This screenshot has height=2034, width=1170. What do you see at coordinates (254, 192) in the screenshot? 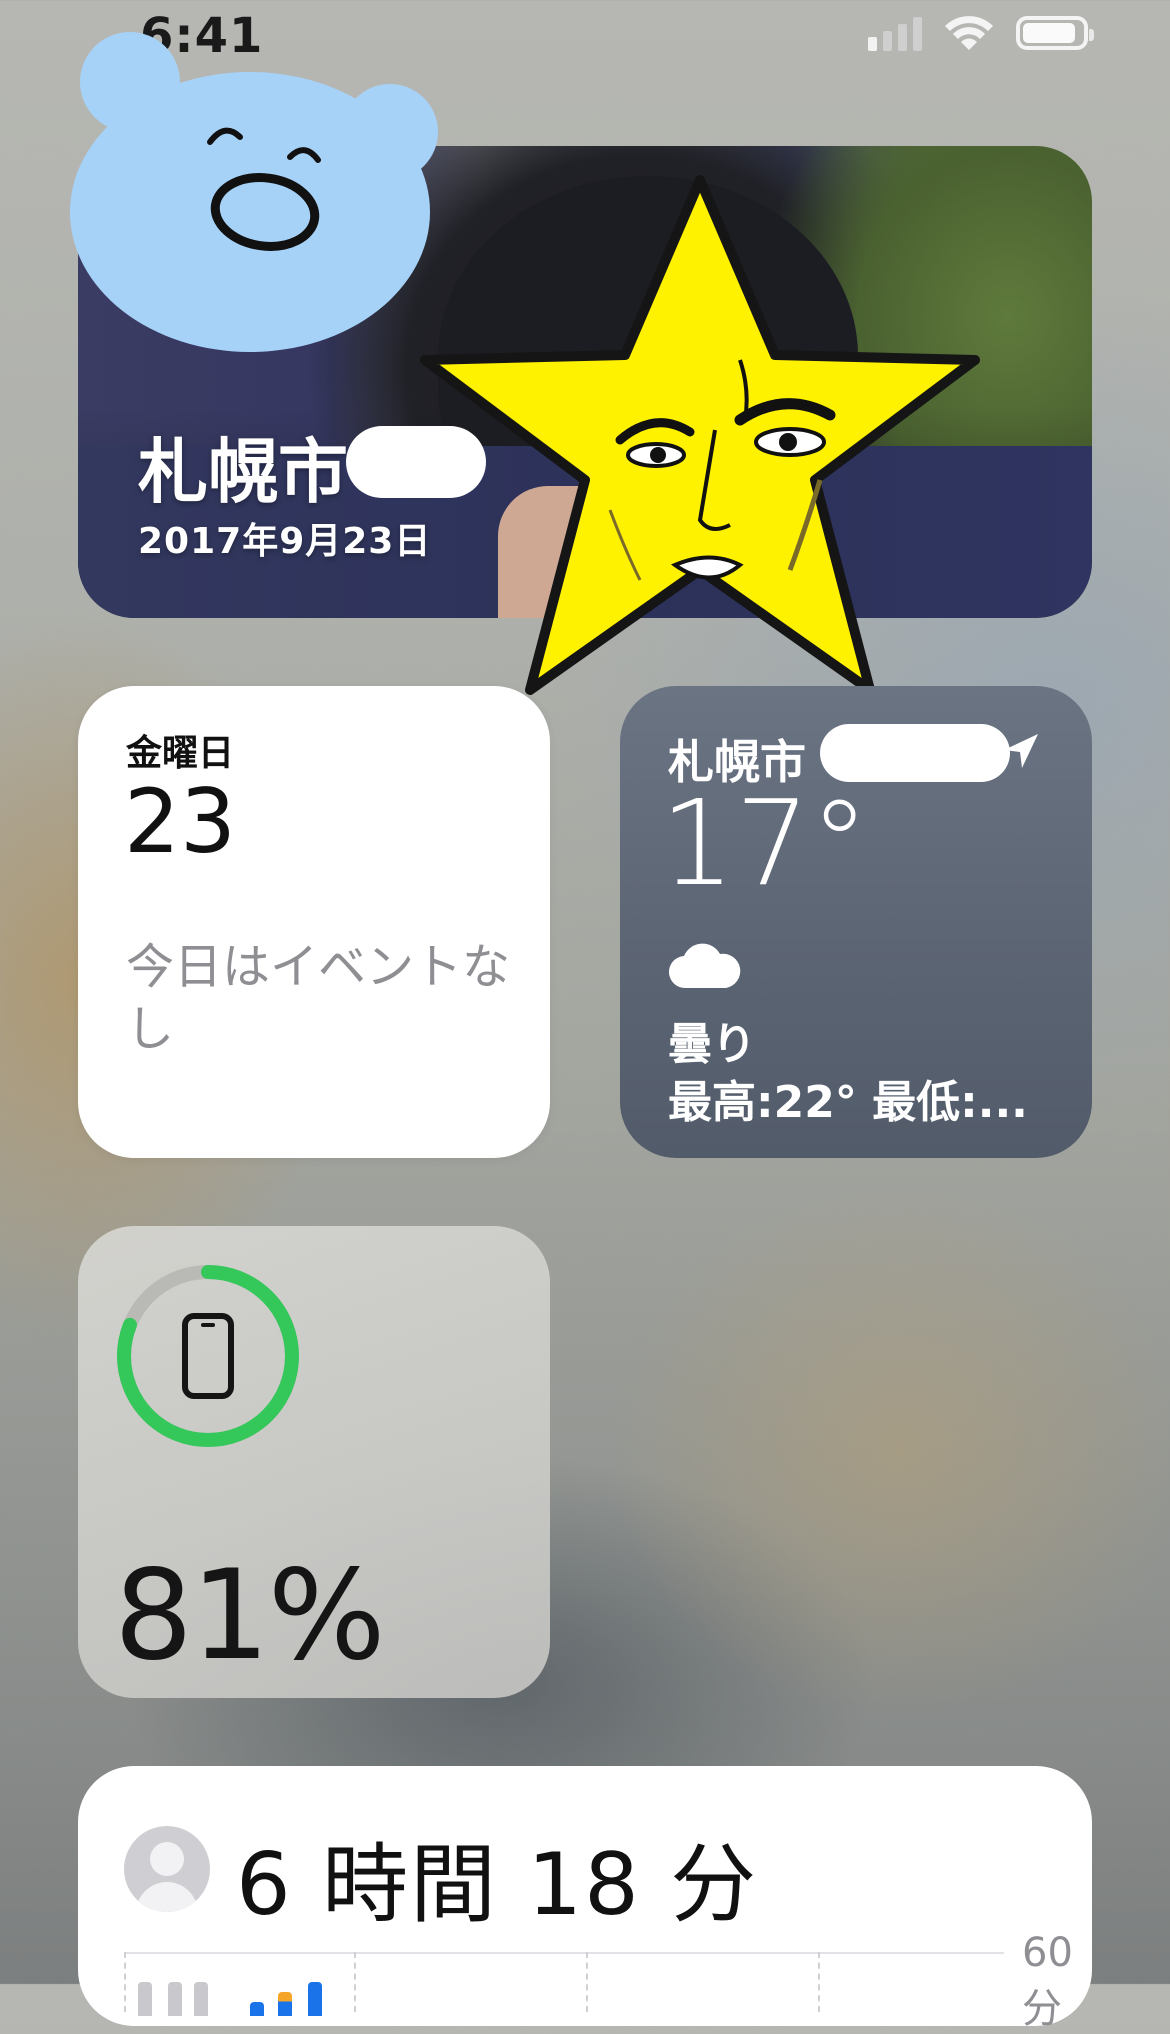
I see `bear-face-sticker` at bounding box center [254, 192].